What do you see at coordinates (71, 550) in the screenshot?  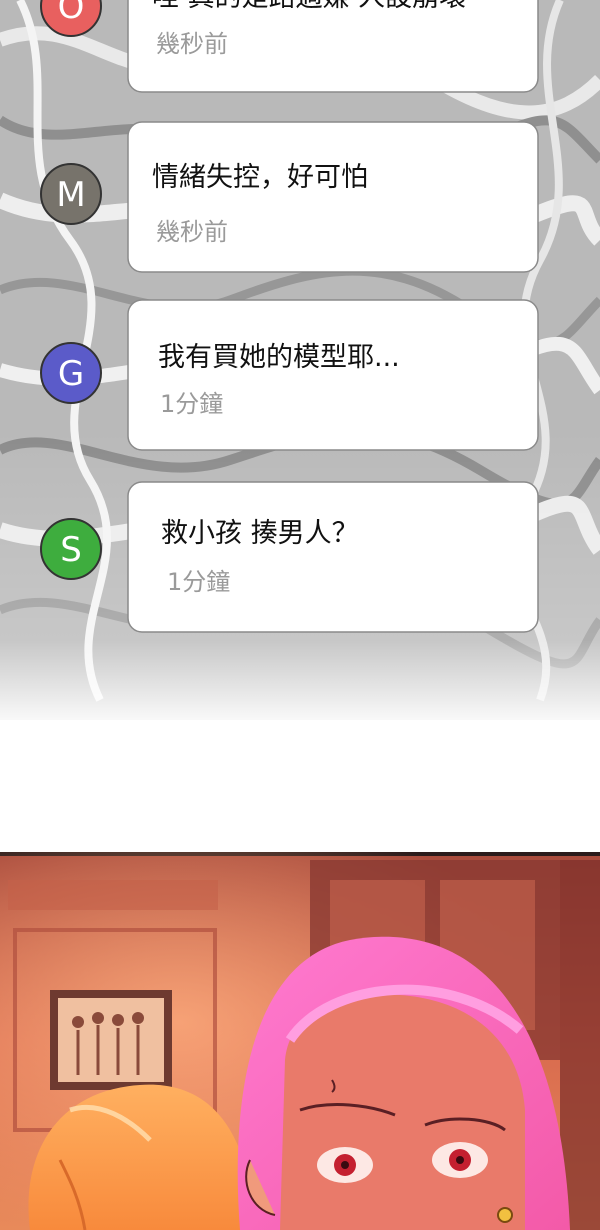 I see `avatar-initial: S` at bounding box center [71, 550].